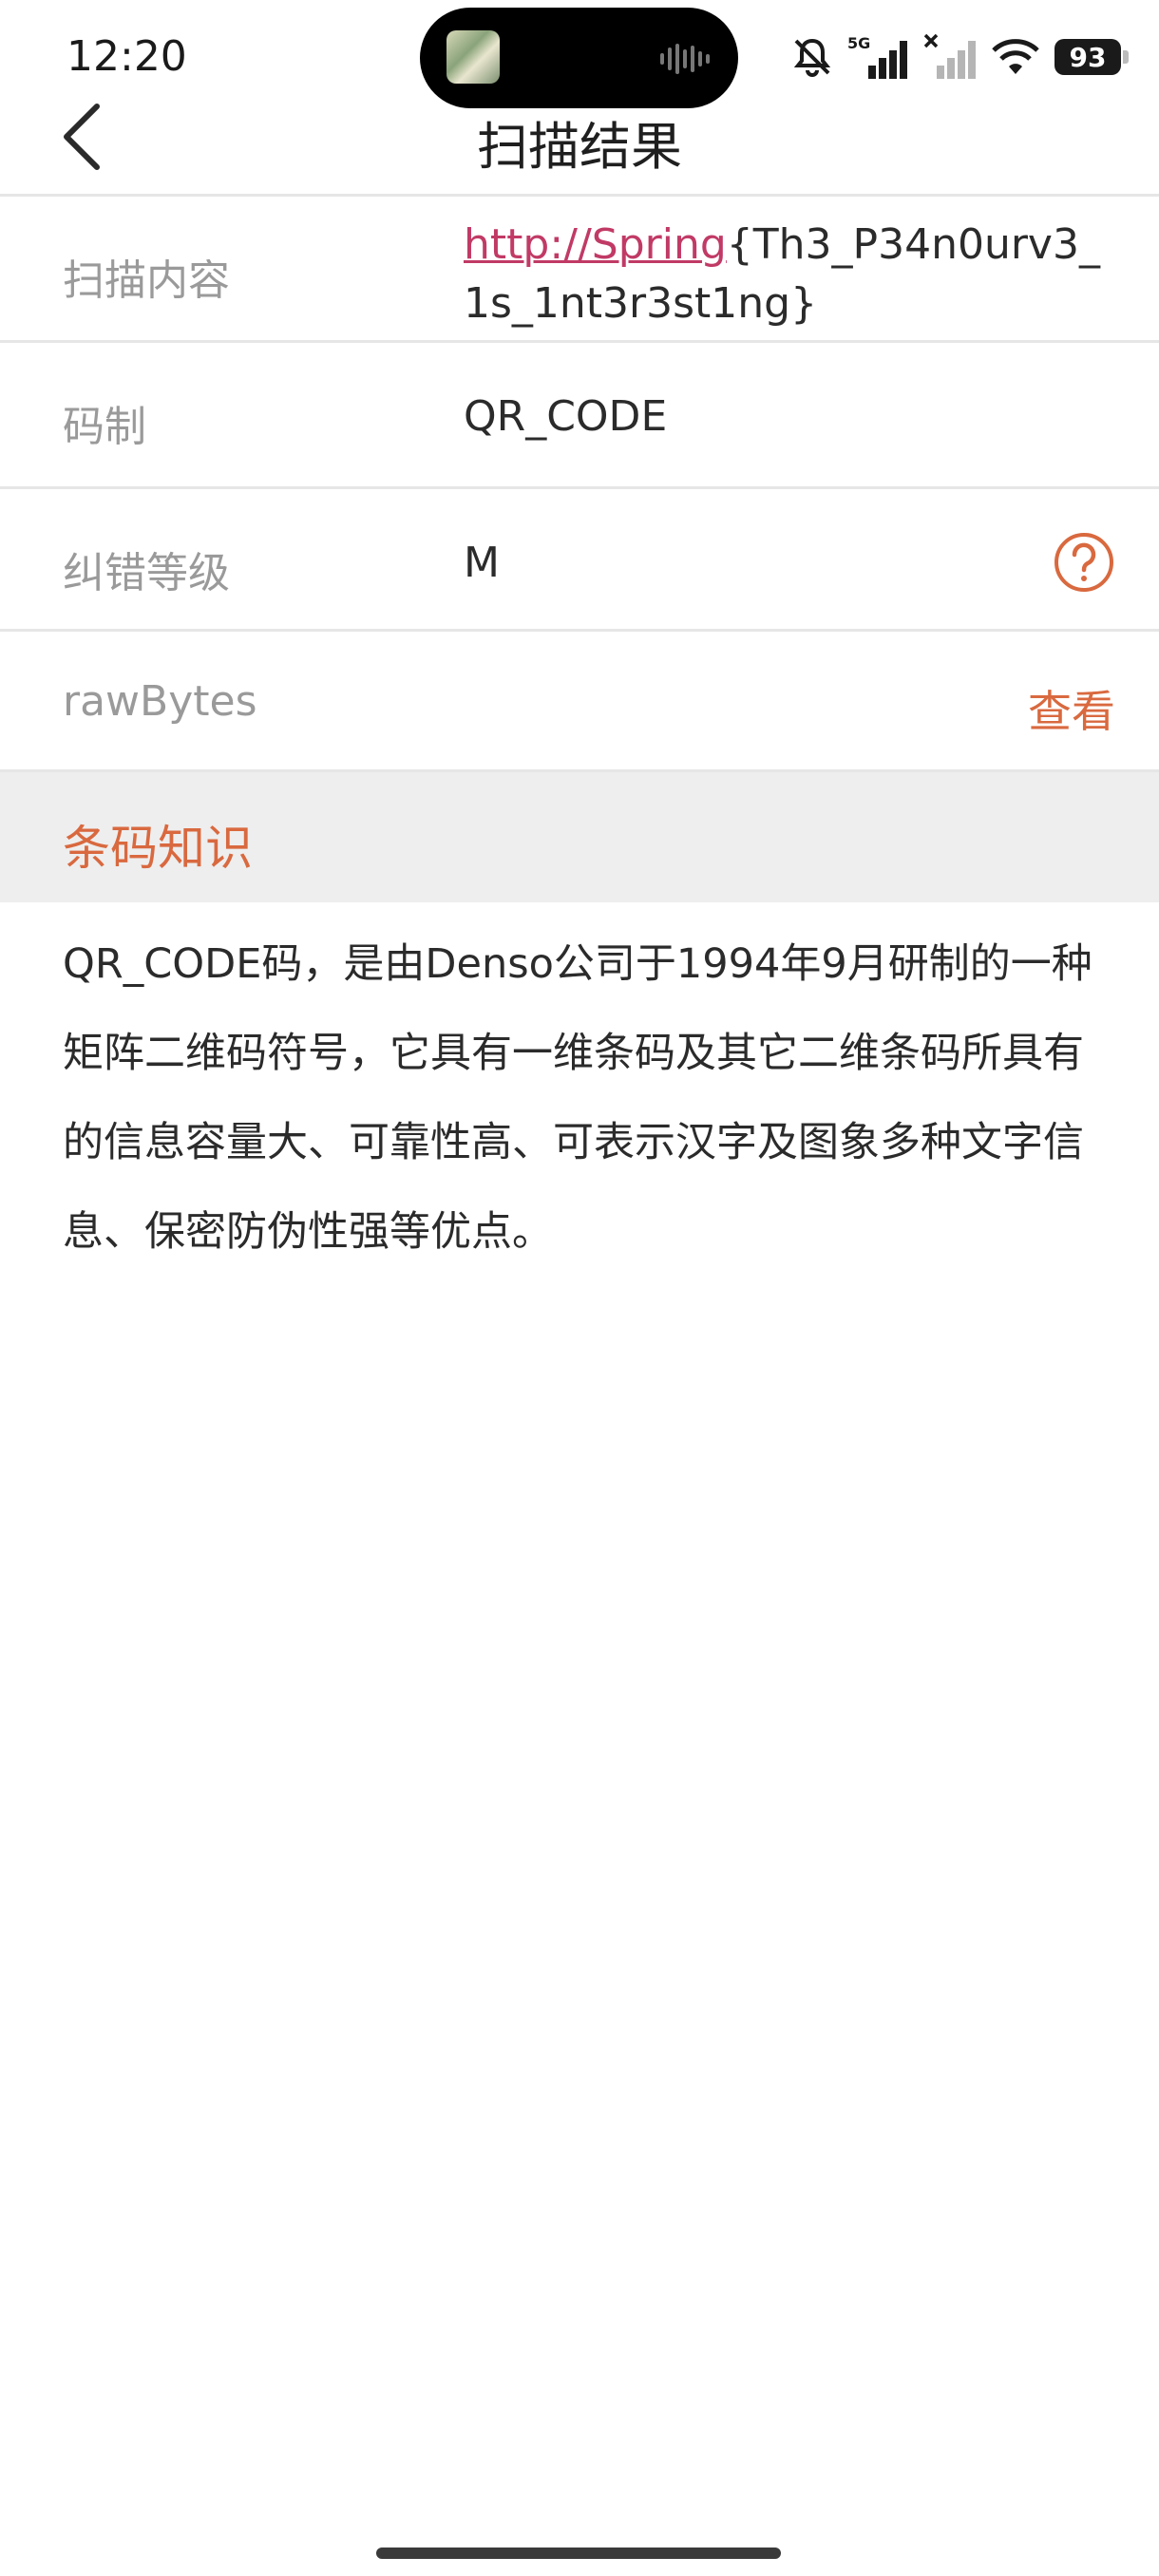 The height and width of the screenshot is (2576, 1159). What do you see at coordinates (1088, 57) in the screenshot?
I see `battery-level: 93` at bounding box center [1088, 57].